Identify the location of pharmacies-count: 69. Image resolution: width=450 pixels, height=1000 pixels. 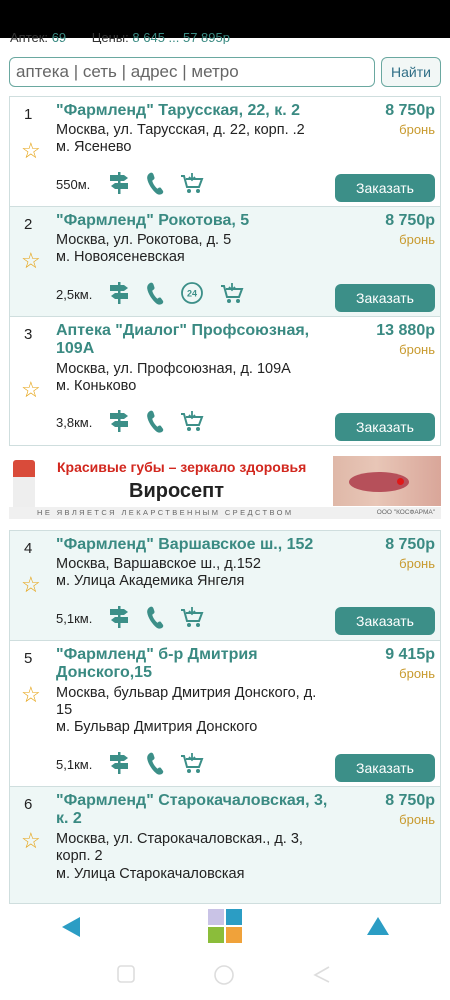
(59, 37).